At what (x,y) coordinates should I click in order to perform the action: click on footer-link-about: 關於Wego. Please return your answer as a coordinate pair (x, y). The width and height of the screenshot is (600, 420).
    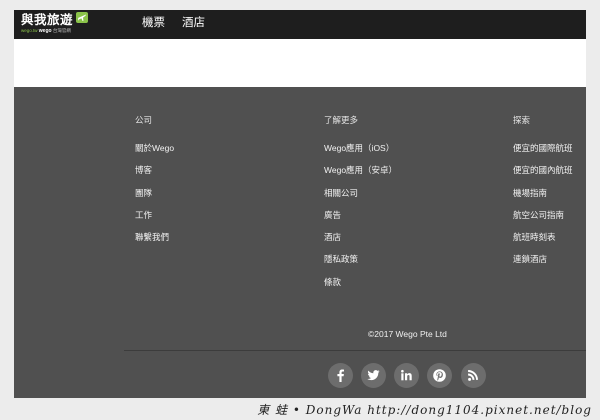
    Looking at the image, I should click on (154, 154).